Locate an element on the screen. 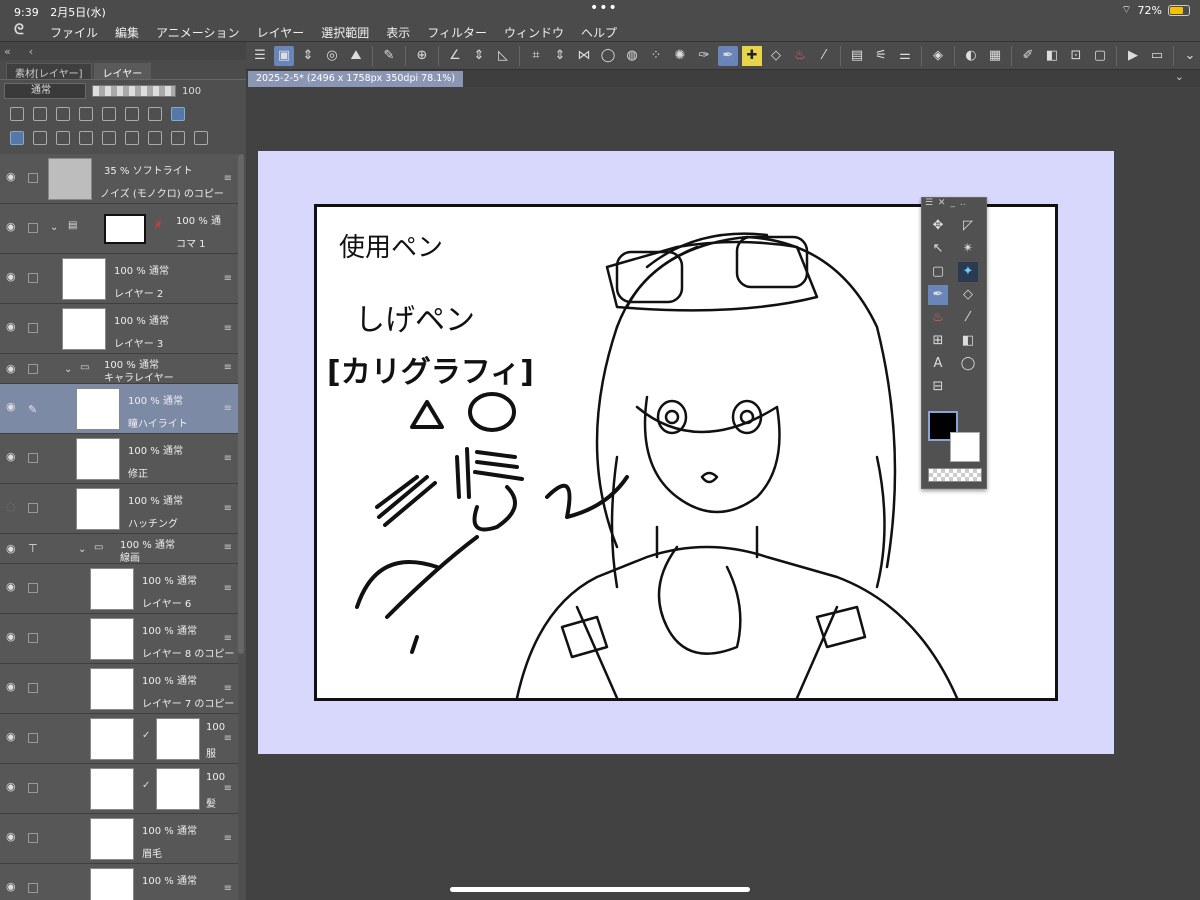  layer-scrollbar is located at coordinates (241, 404).